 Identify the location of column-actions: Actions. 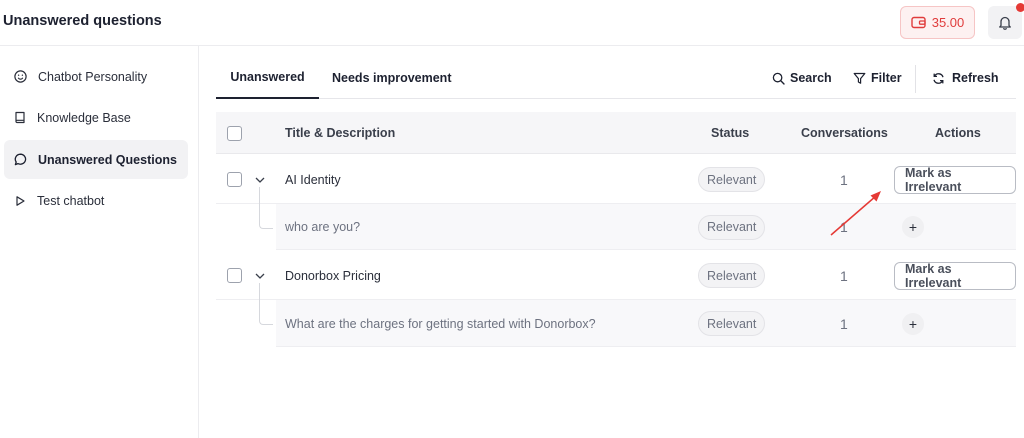
(958, 133).